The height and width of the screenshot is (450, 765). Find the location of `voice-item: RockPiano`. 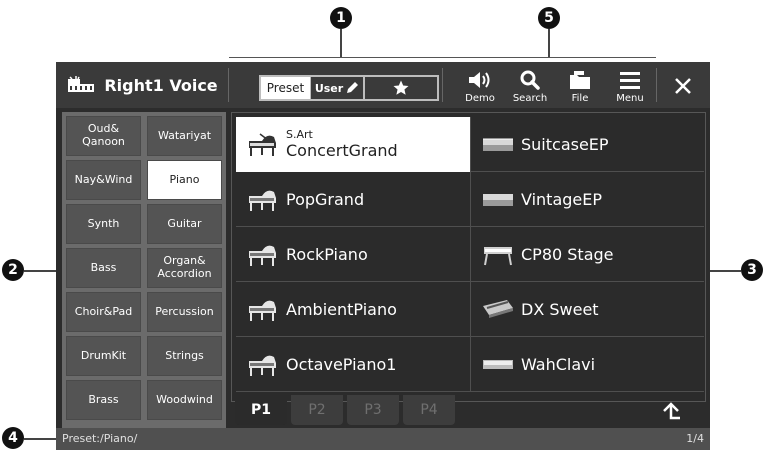

voice-item: RockPiano is located at coordinates (353, 254).